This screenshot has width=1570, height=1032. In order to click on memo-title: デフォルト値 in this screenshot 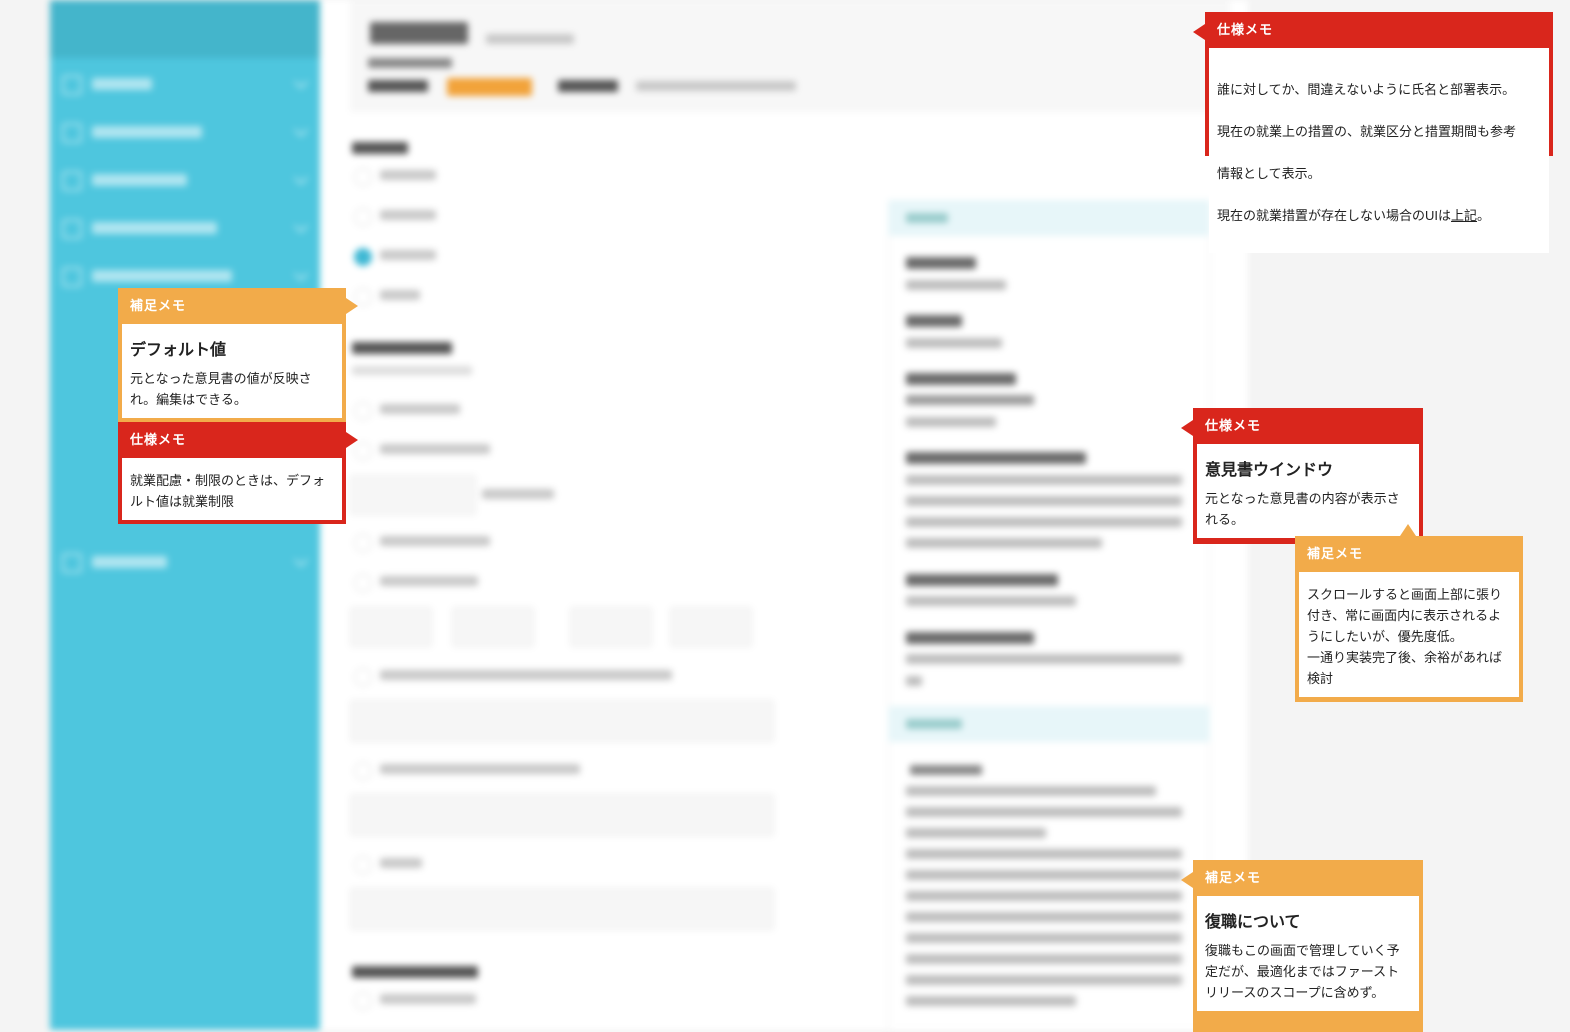, I will do `click(178, 350)`.